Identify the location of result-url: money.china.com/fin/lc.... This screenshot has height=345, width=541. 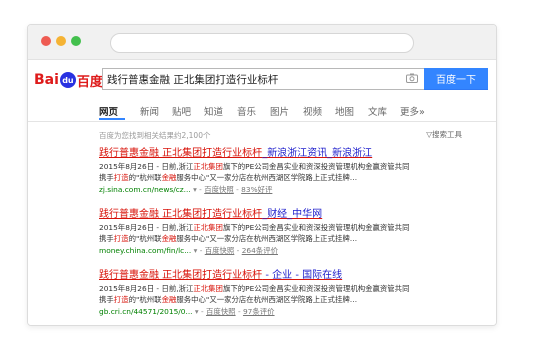
(145, 250).